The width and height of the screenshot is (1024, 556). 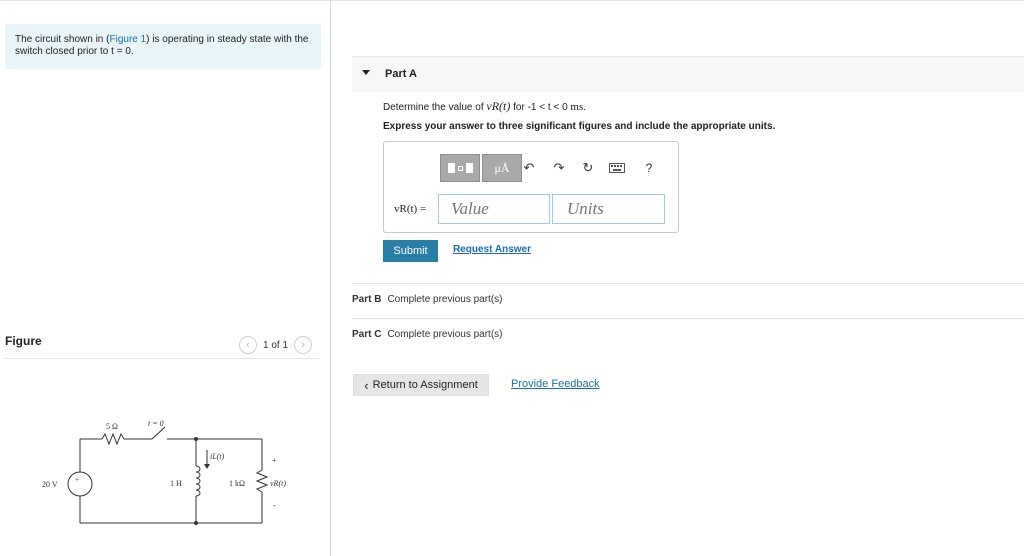 What do you see at coordinates (617, 168) in the screenshot?
I see `keyboard-icon` at bounding box center [617, 168].